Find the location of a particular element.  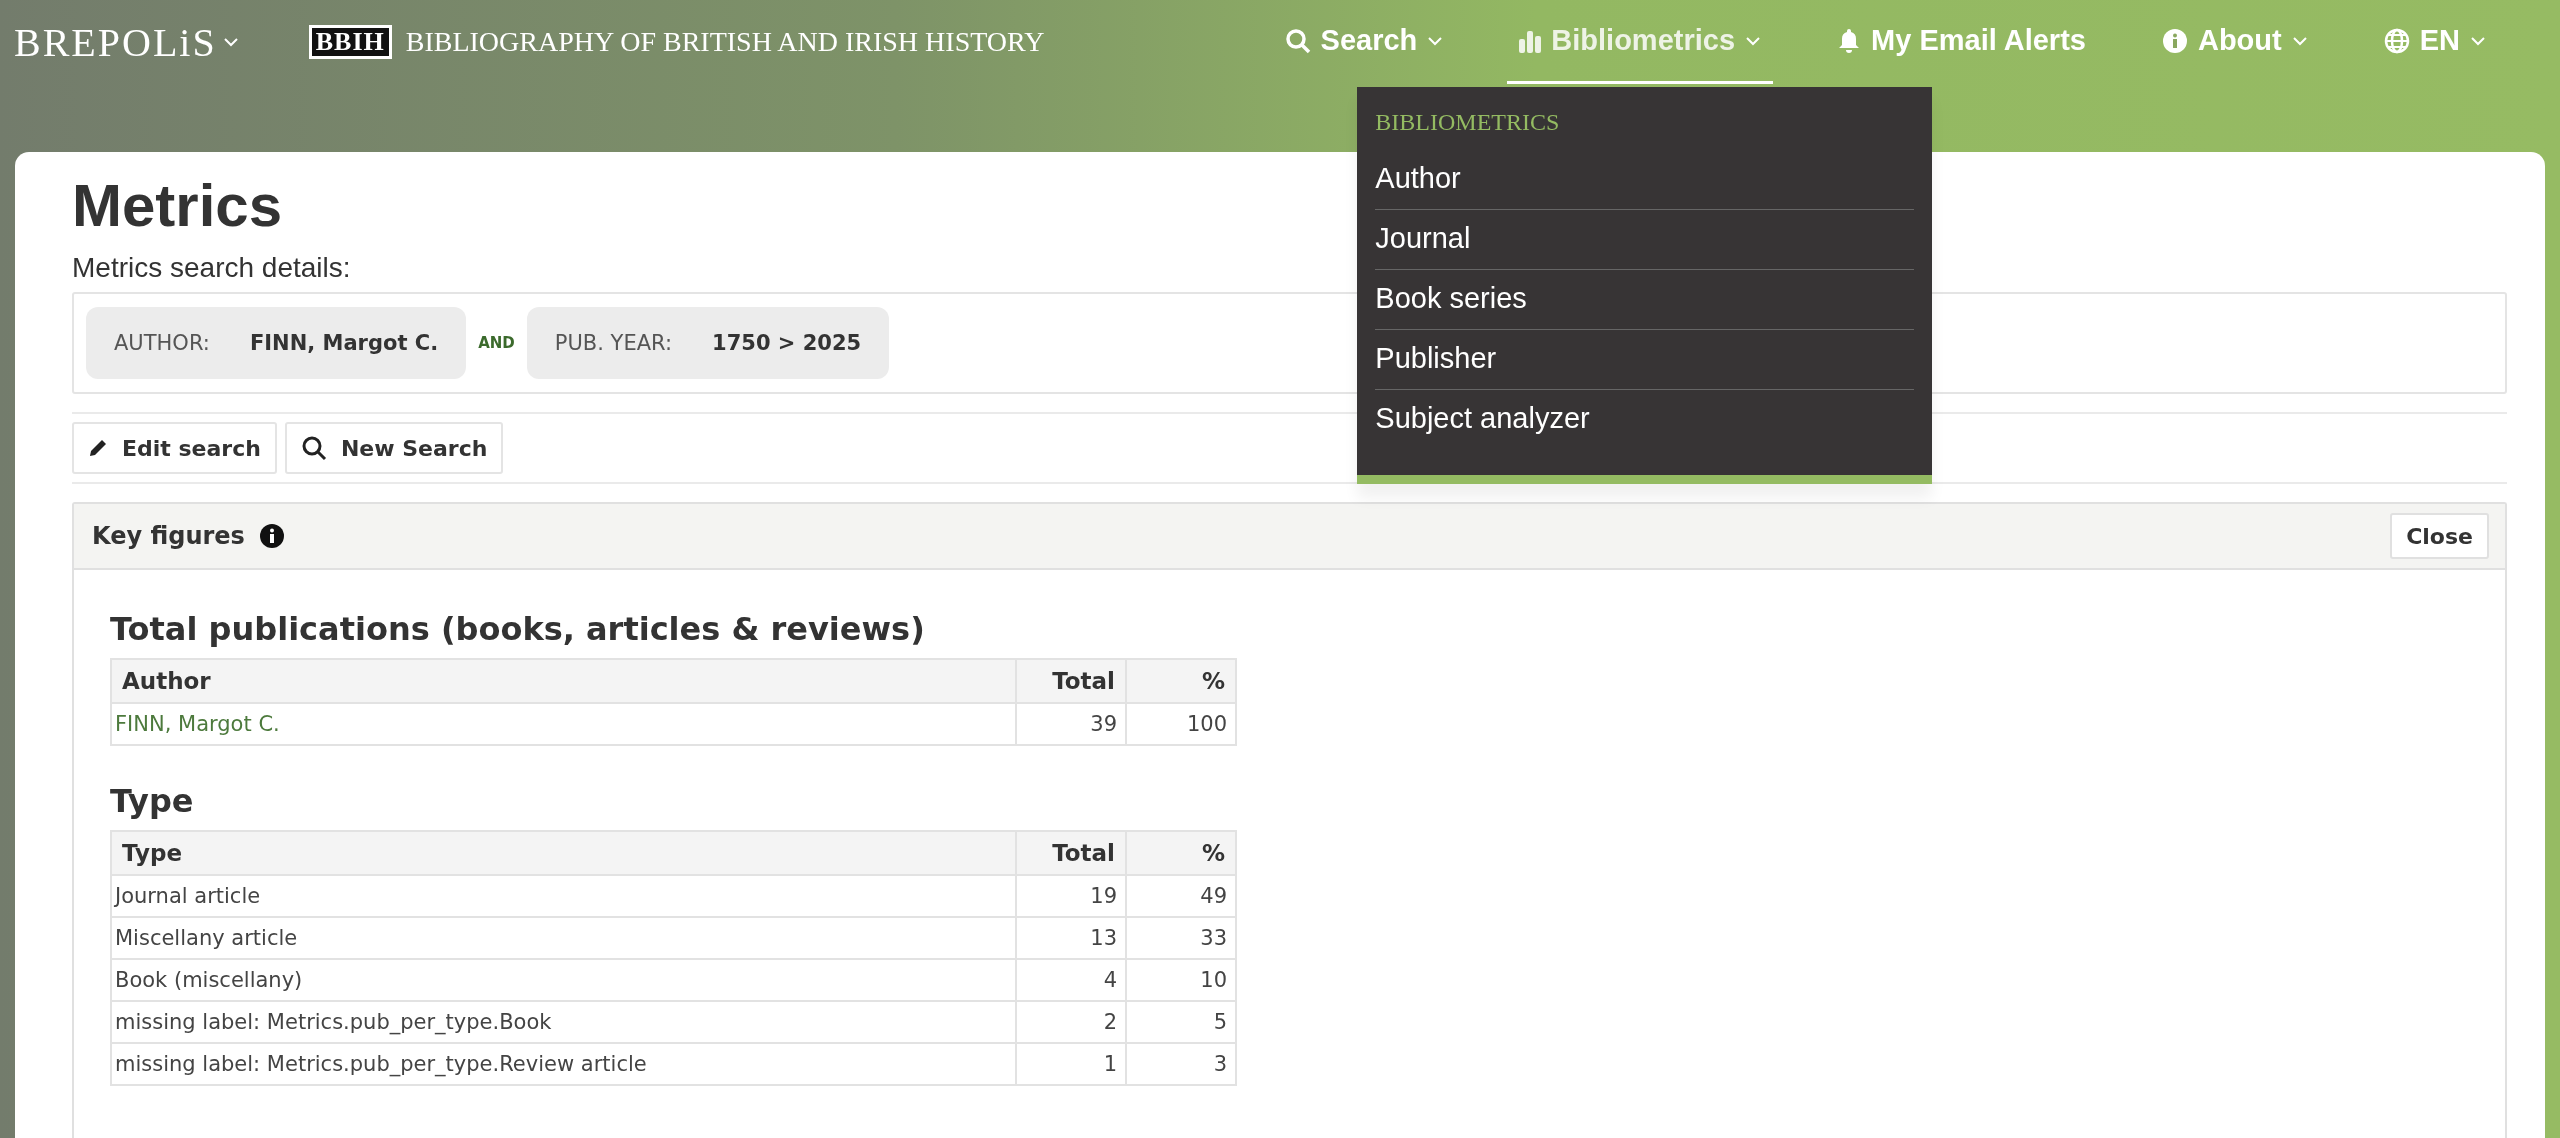

criterion-field: AUTHOR: is located at coordinates (162, 343).